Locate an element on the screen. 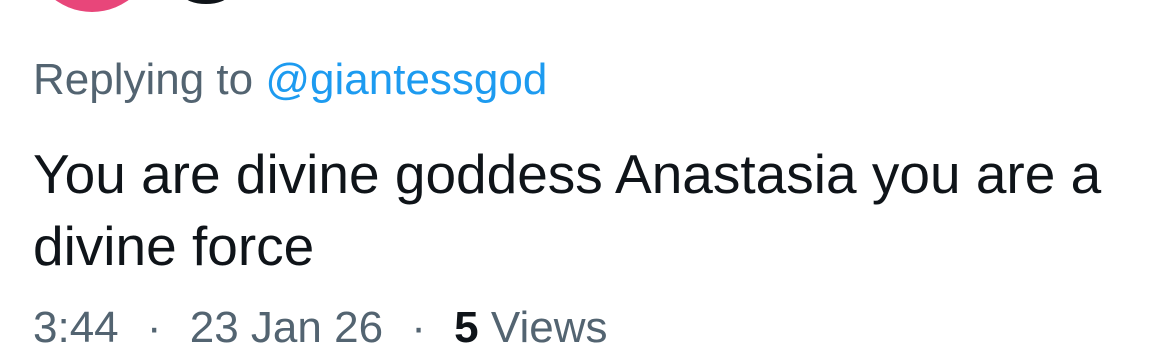 The height and width of the screenshot is (354, 1172). replying-to-line: Replying to @giantessgod is located at coordinates (290, 80).